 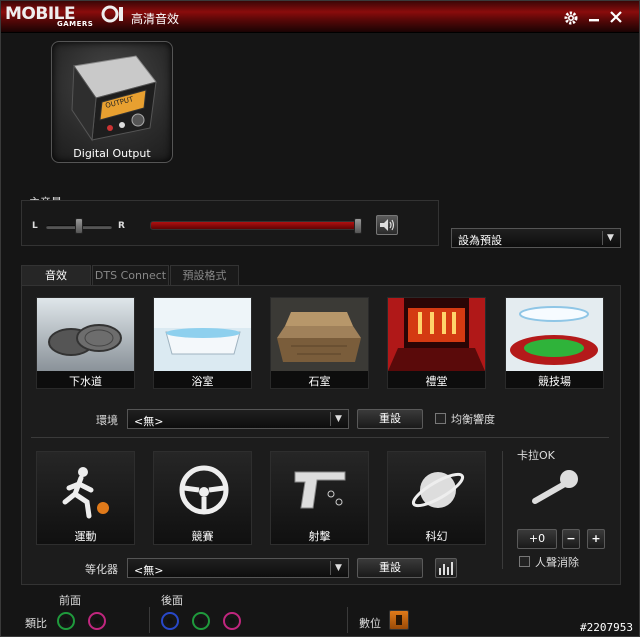 I want to click on steering-wheel-icon, so click(x=204, y=490).